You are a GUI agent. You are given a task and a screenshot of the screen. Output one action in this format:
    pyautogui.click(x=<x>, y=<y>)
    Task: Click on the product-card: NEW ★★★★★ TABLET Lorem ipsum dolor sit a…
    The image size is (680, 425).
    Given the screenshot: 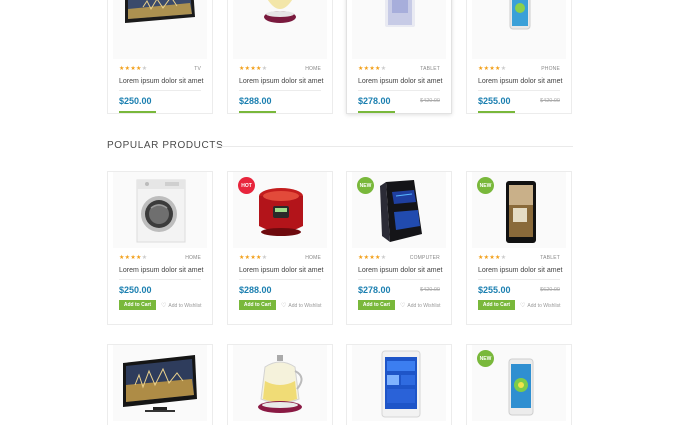 What is the action you would take?
    pyautogui.click(x=519, y=248)
    